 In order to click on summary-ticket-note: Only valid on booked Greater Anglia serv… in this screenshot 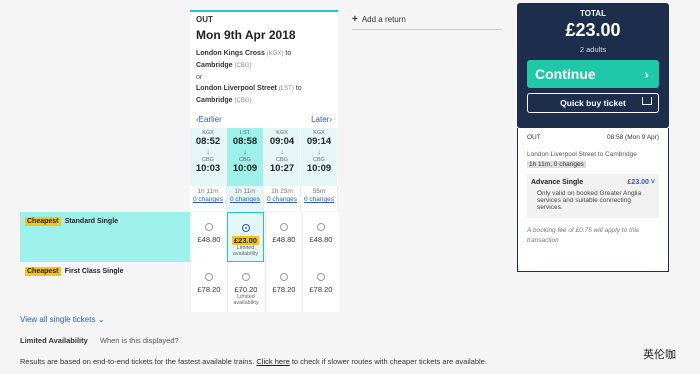, I will do `click(589, 200)`.